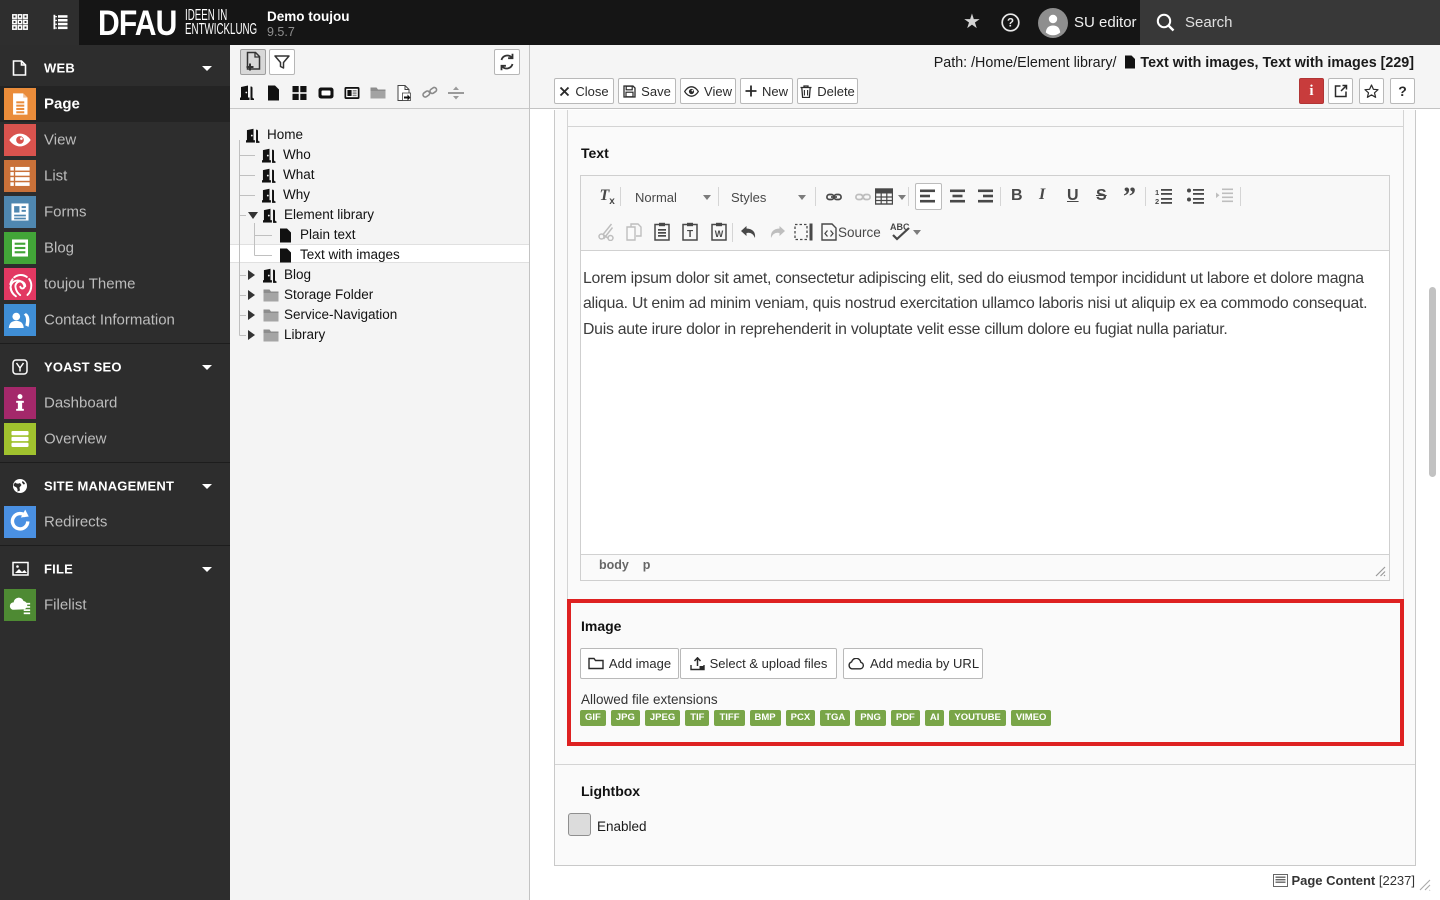 The height and width of the screenshot is (900, 1440). What do you see at coordinates (719, 234) in the screenshot?
I see `svg-text: W` at bounding box center [719, 234].